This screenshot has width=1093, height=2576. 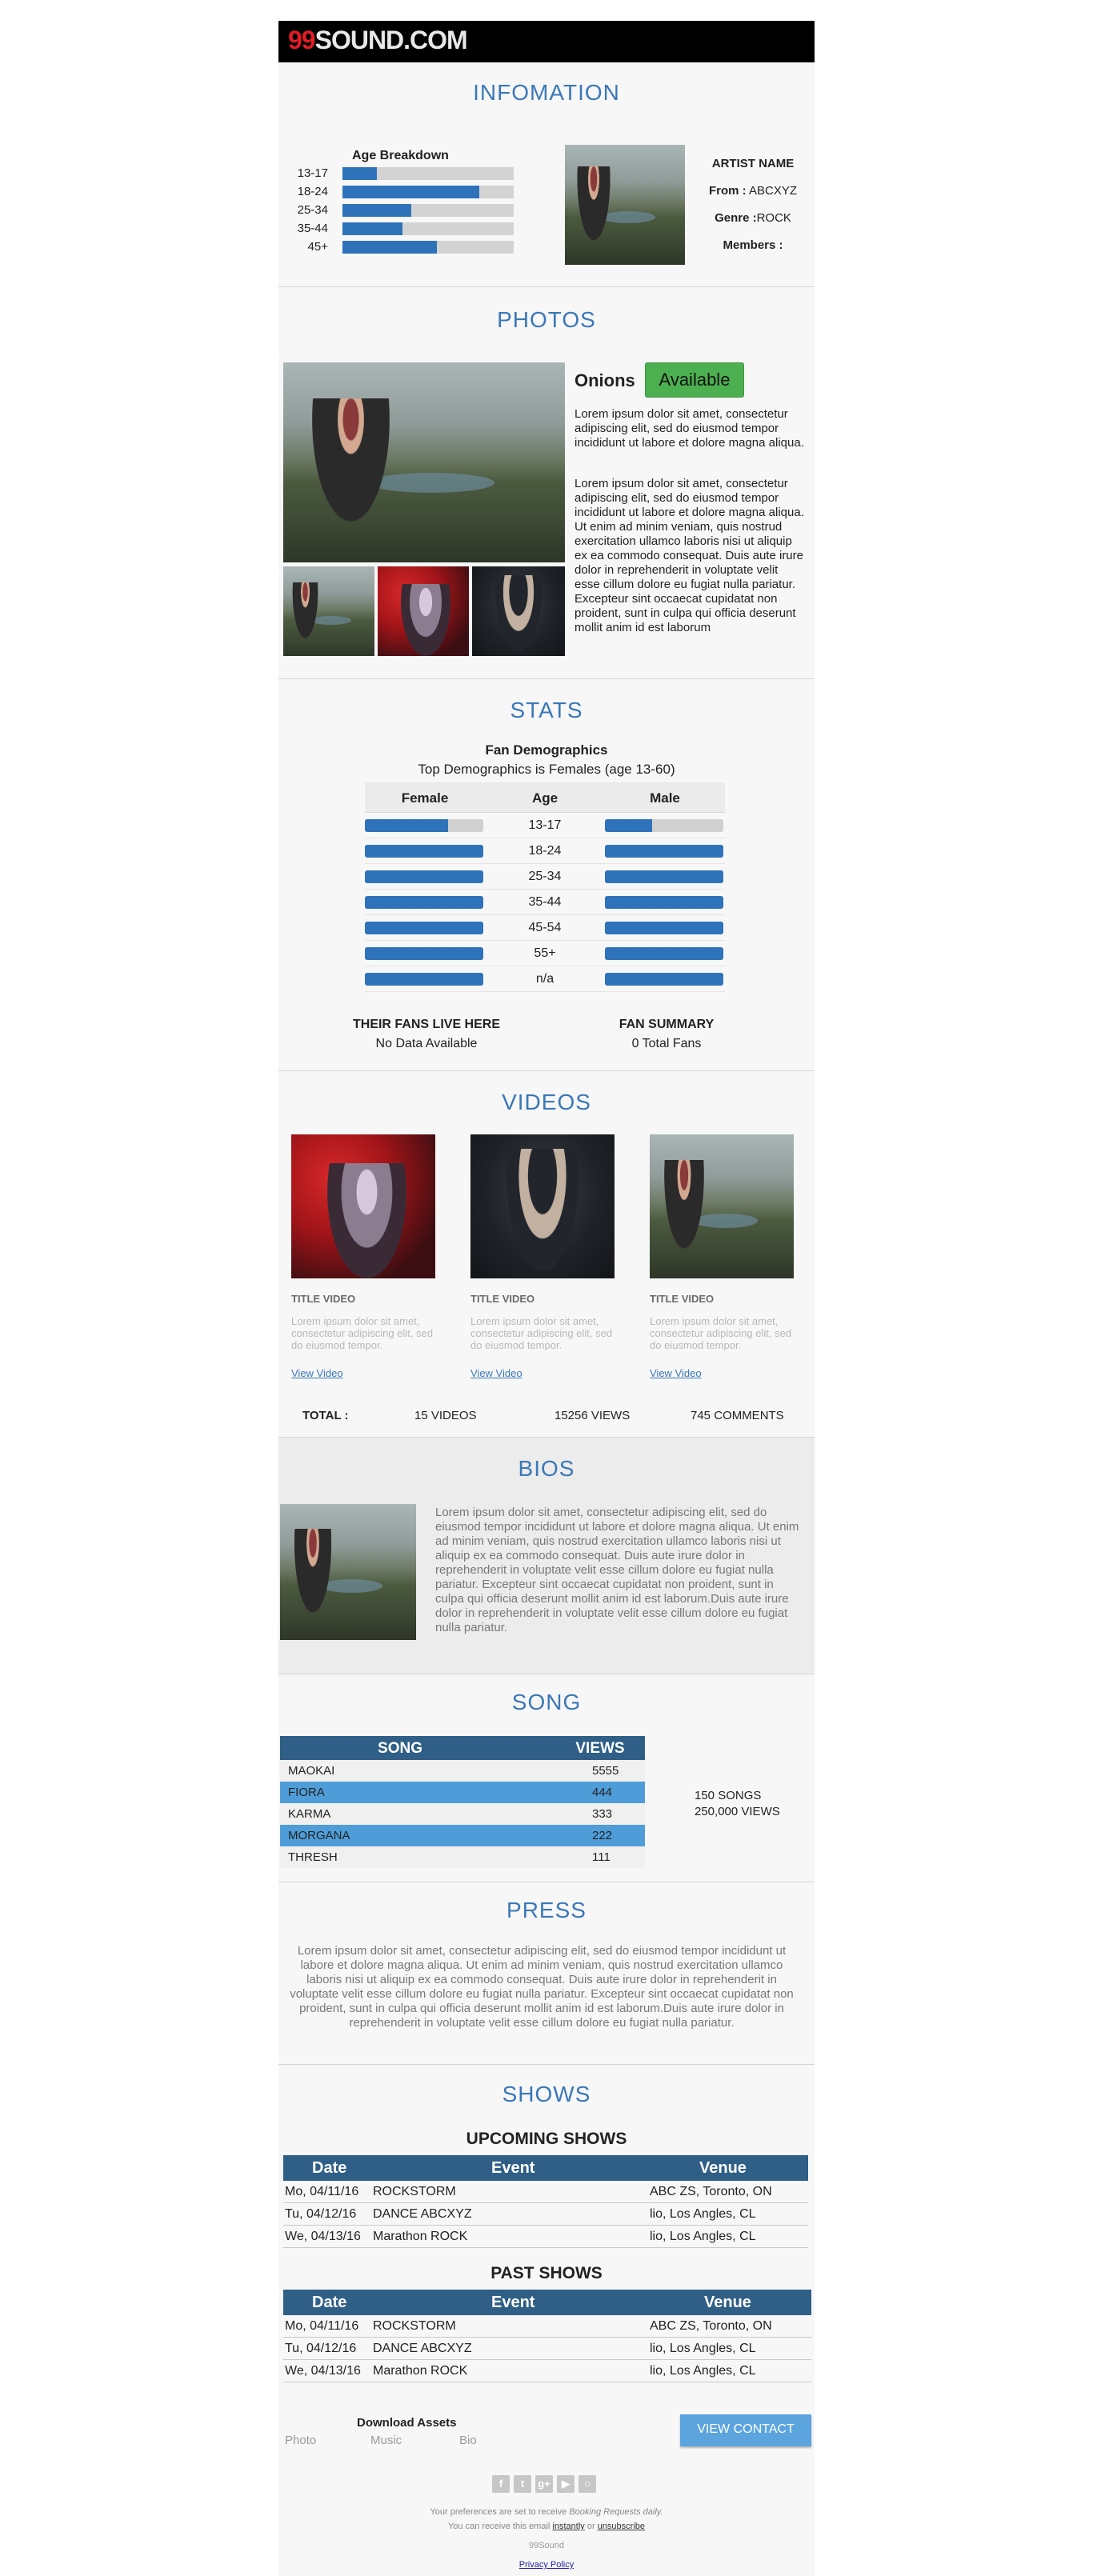 I want to click on top-bar: 99SOUND.COM, so click(x=546, y=41).